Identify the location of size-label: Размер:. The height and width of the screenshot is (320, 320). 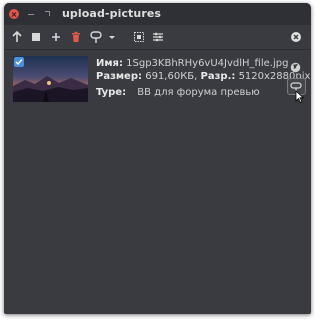
(119, 76).